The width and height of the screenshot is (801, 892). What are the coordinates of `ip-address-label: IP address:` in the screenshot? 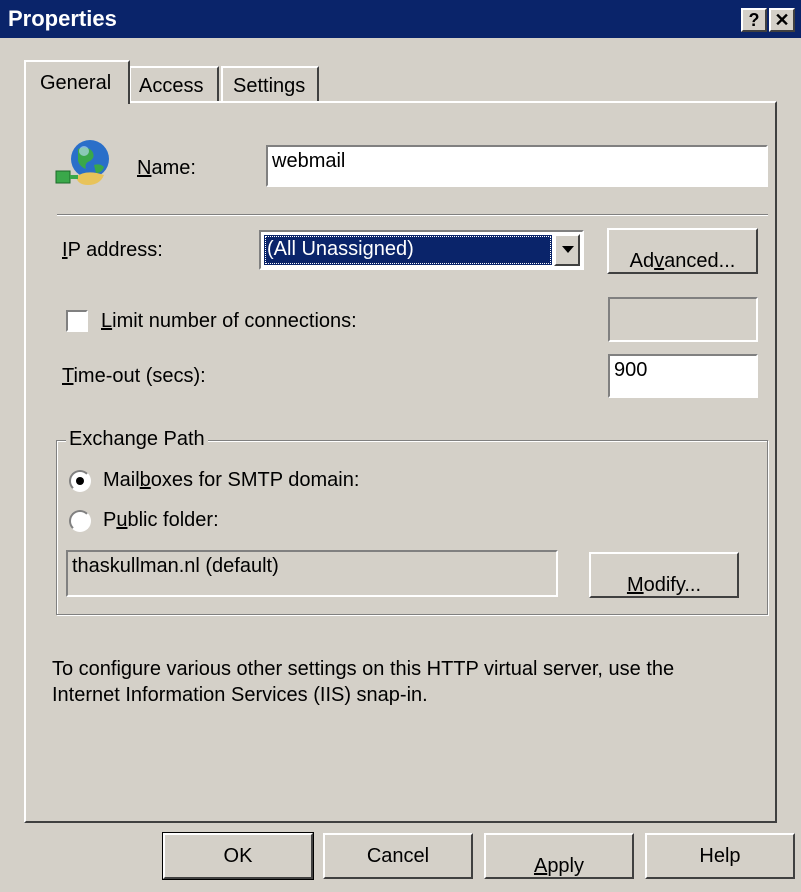 It's located at (112, 250).